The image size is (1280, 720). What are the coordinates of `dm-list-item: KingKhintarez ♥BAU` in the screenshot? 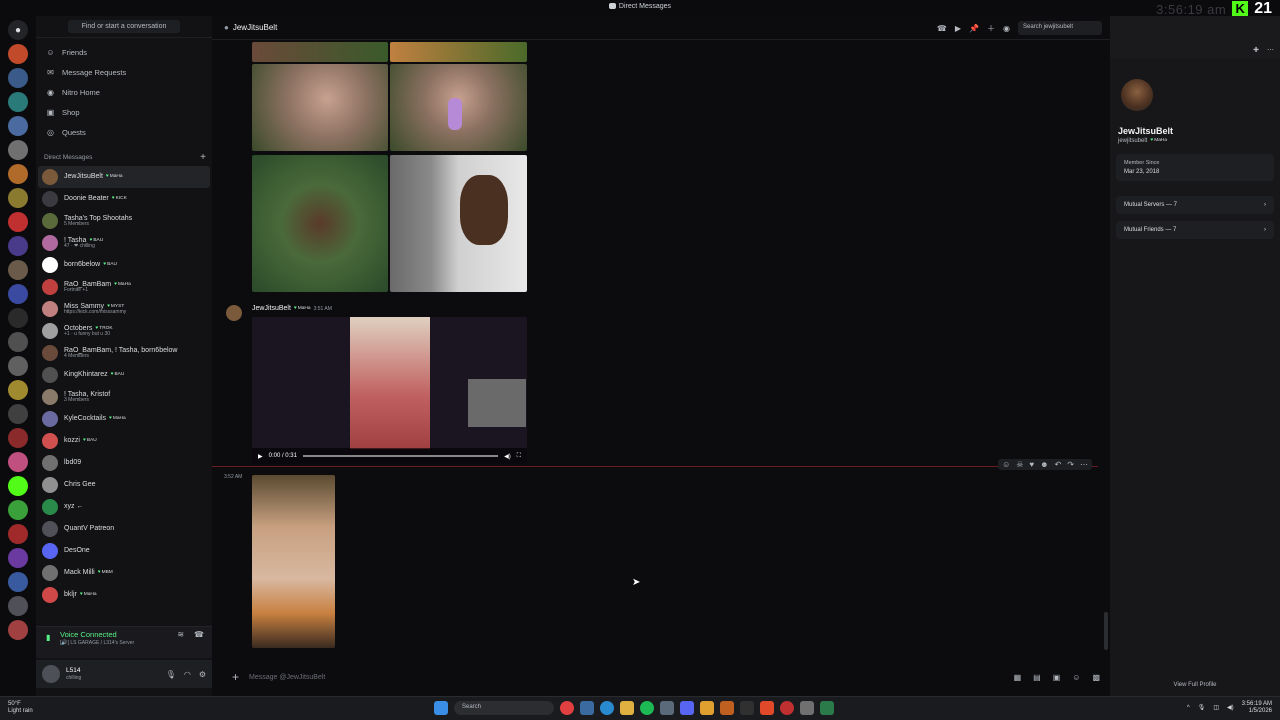 It's located at (124, 375).